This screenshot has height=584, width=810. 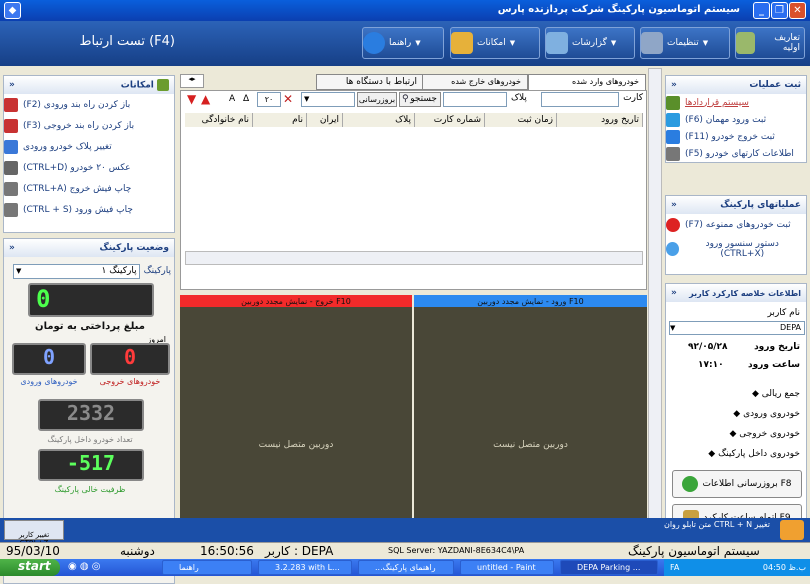 I want to click on tab-devices: ارتباط با دستگاه ها, so click(x=370, y=82).